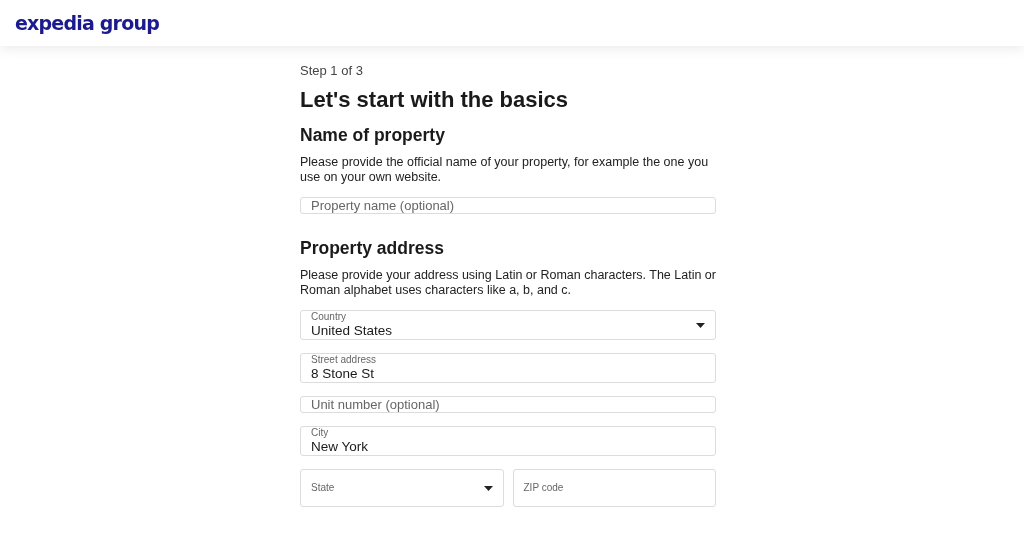 This screenshot has height=550, width=1024. Describe the element at coordinates (614, 488) in the screenshot. I see `input-field: ZIP code` at that location.